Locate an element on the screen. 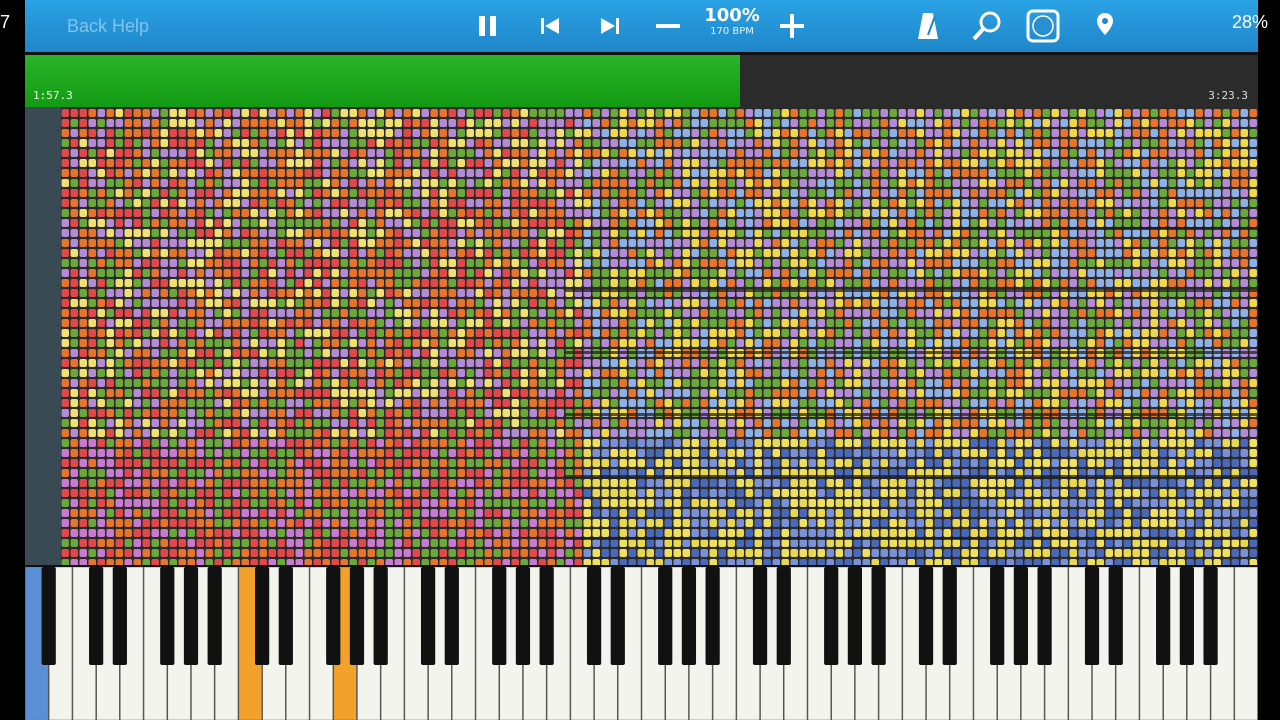 Image resolution: width=1280 pixels, height=720 pixels. total-time: 3:23.3 is located at coordinates (1228, 95).